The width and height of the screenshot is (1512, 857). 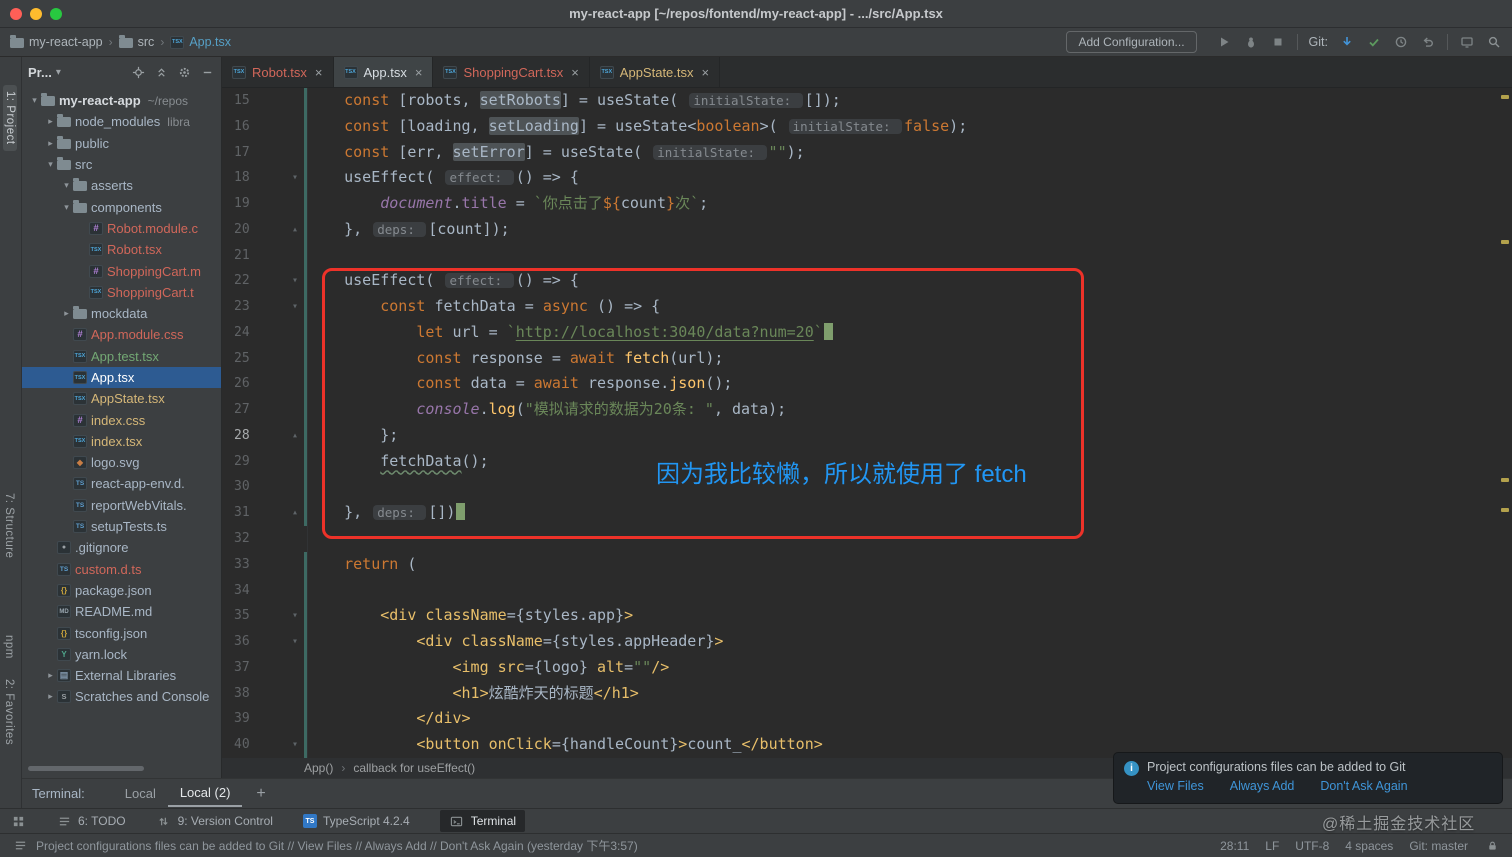 I want to click on notification-link-don-t-ask-again: Don't Ask Again, so click(x=1363, y=786).